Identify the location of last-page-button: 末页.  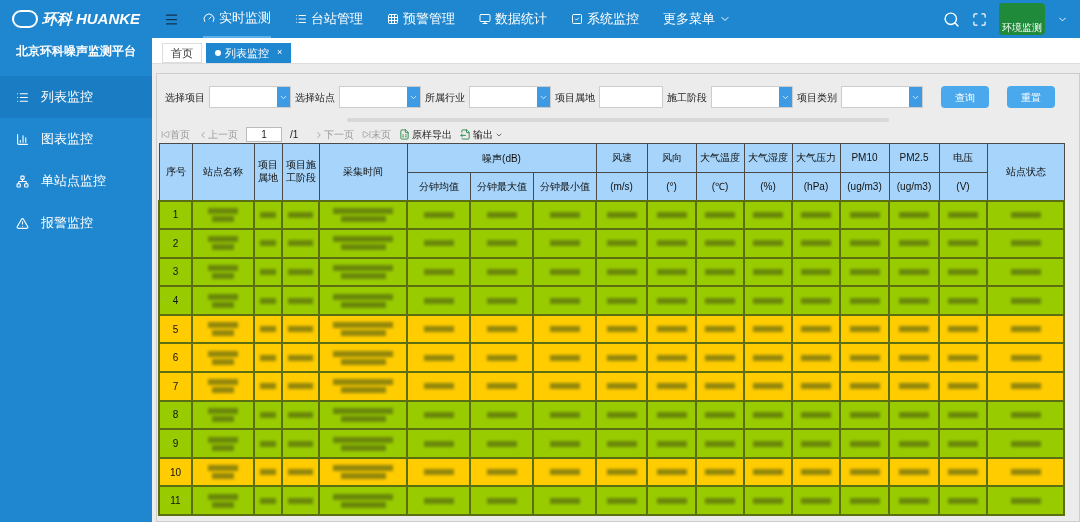
(377, 134).